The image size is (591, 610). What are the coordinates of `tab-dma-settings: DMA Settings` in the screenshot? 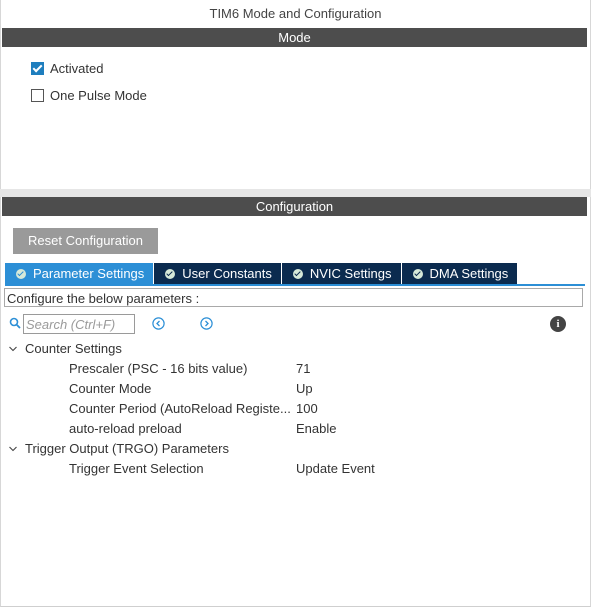 It's located at (459, 273).